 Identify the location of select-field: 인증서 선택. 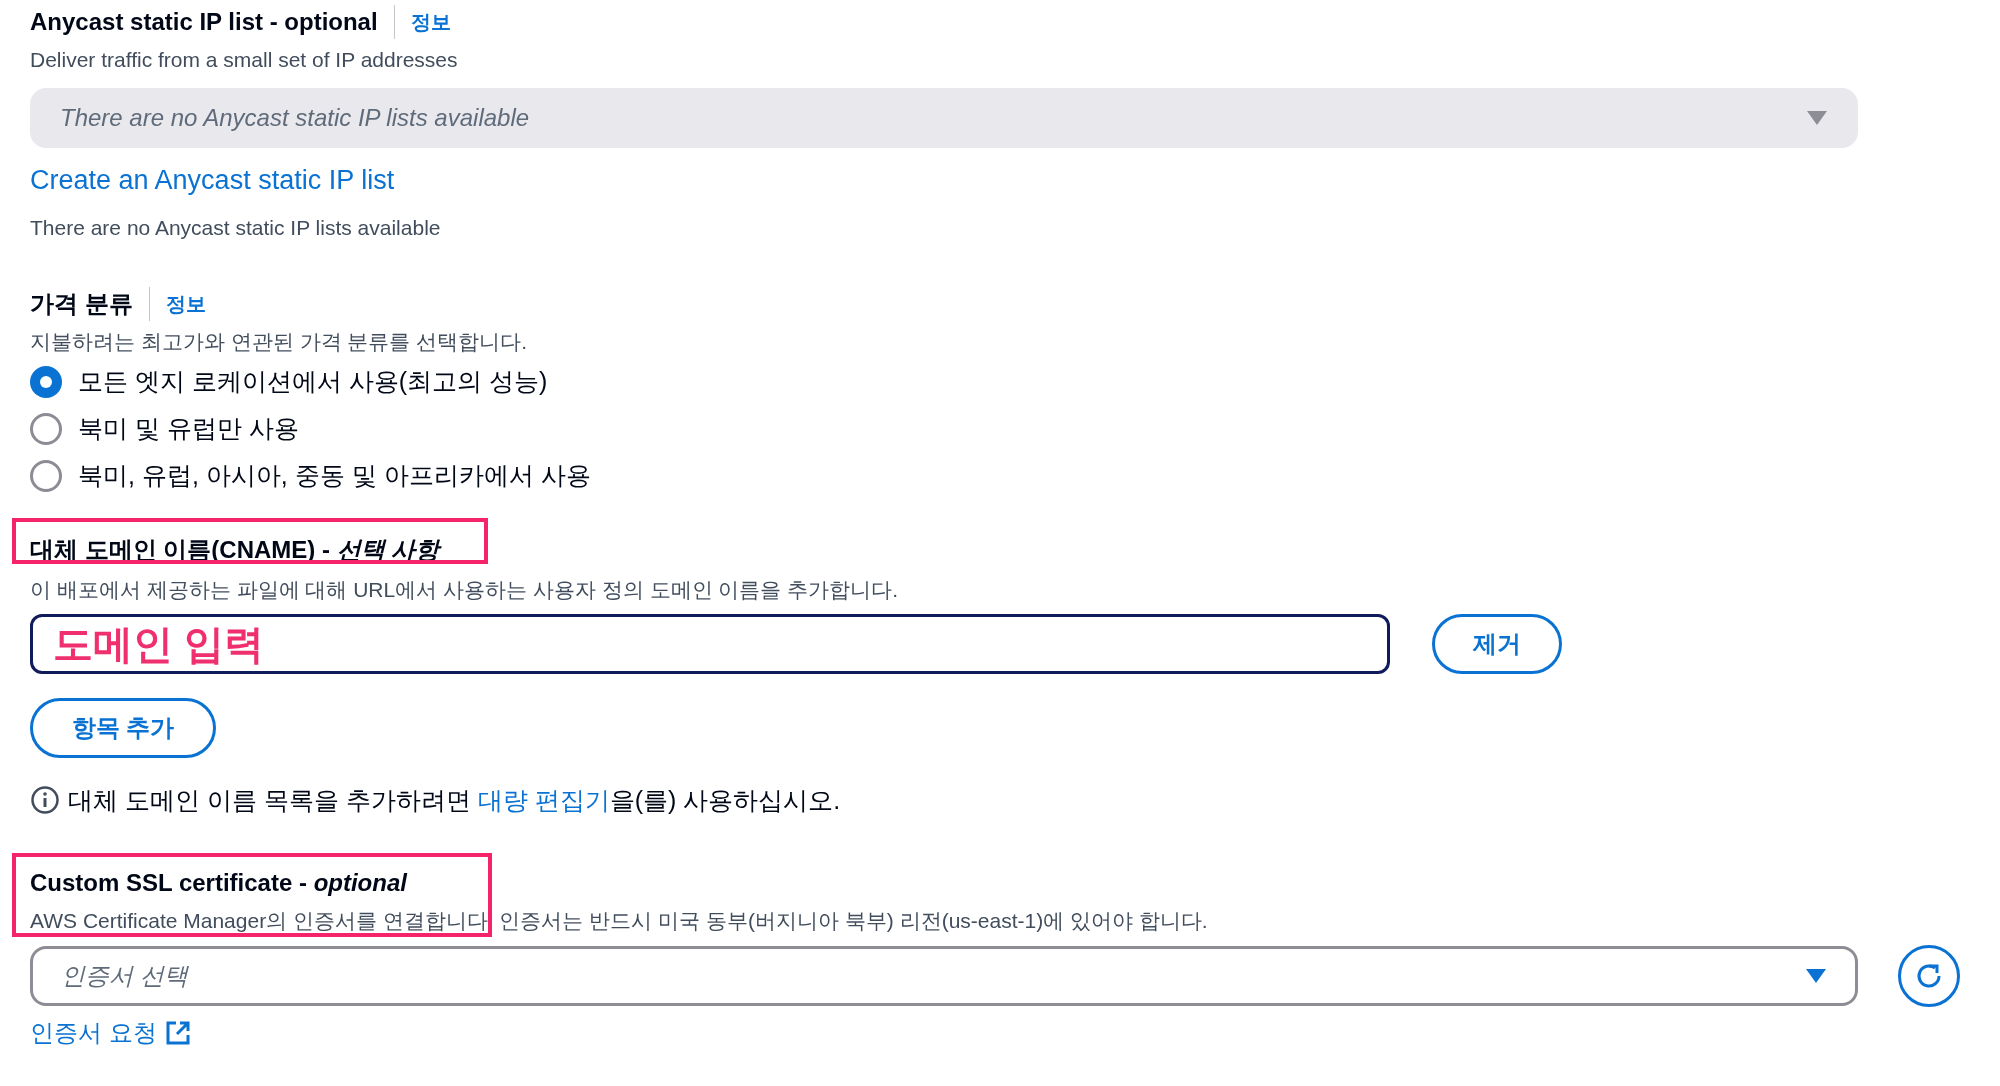
(944, 975).